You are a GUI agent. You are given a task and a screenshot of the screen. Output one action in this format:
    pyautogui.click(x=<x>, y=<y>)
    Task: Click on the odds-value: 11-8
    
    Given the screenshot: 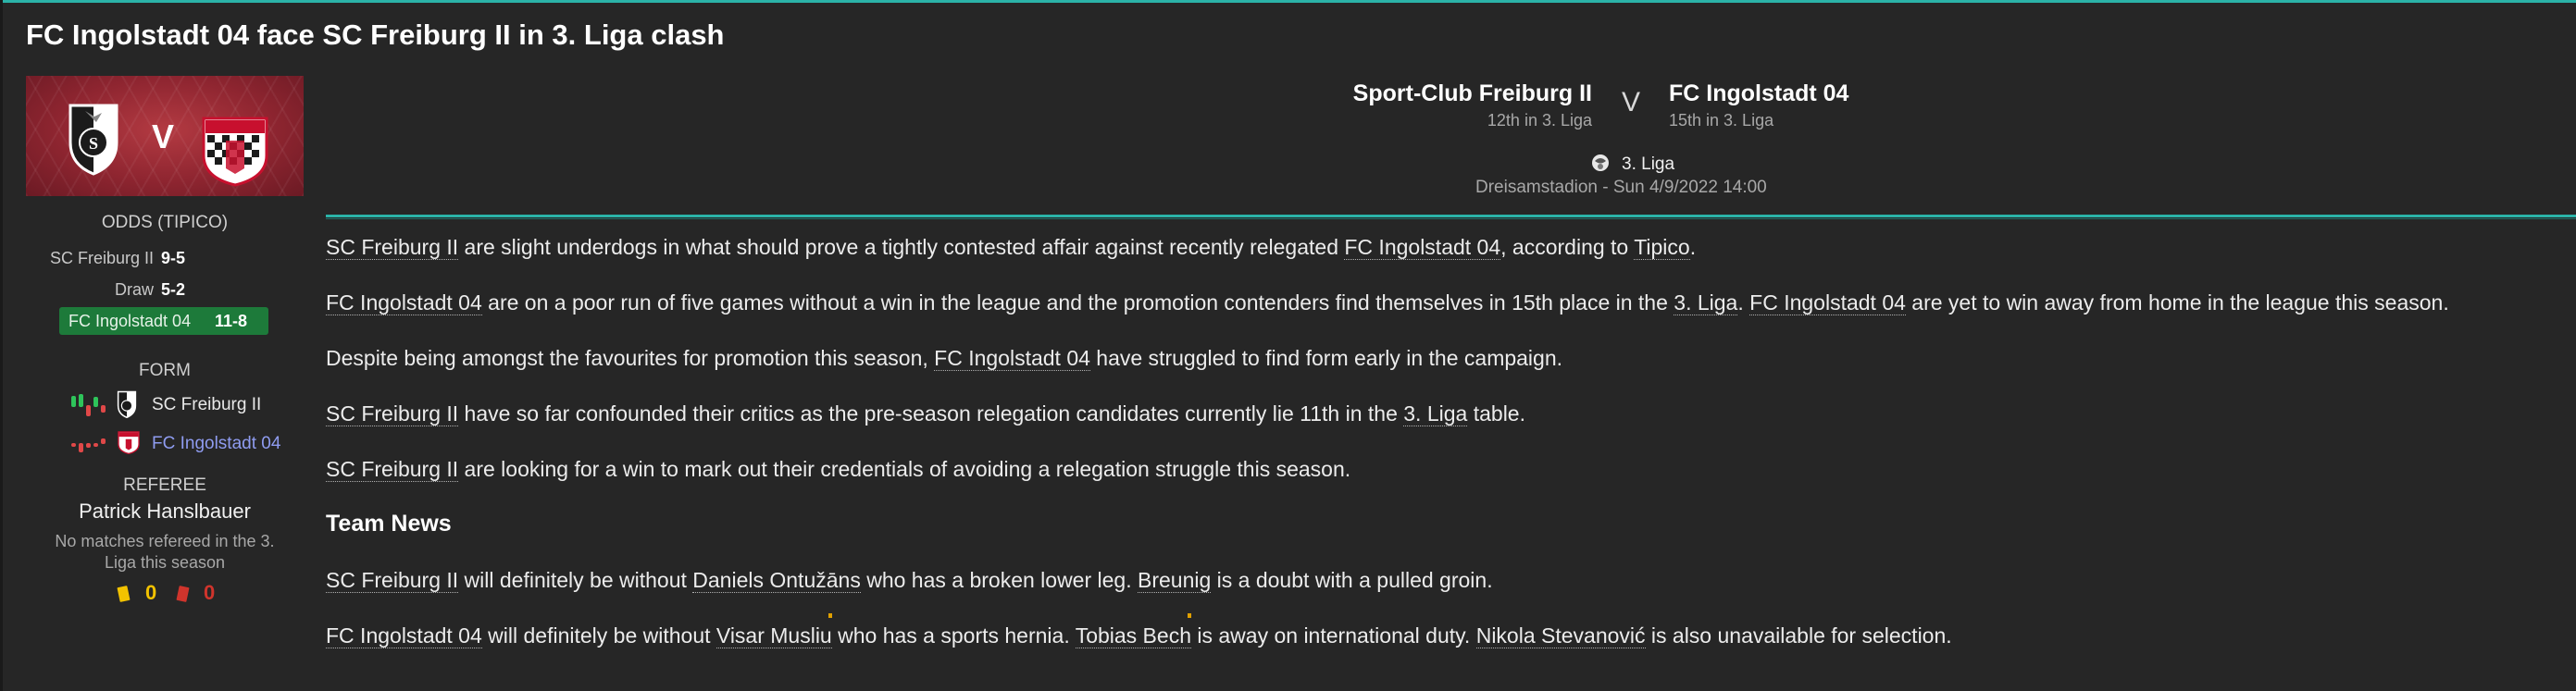 What is the action you would take?
    pyautogui.click(x=231, y=321)
    